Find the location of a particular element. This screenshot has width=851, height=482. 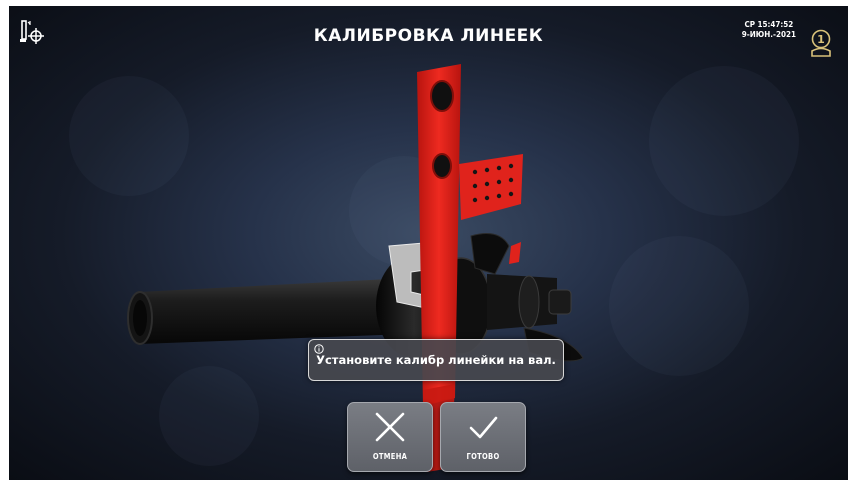

user-1-icon: 1 is located at coordinates (821, 43).